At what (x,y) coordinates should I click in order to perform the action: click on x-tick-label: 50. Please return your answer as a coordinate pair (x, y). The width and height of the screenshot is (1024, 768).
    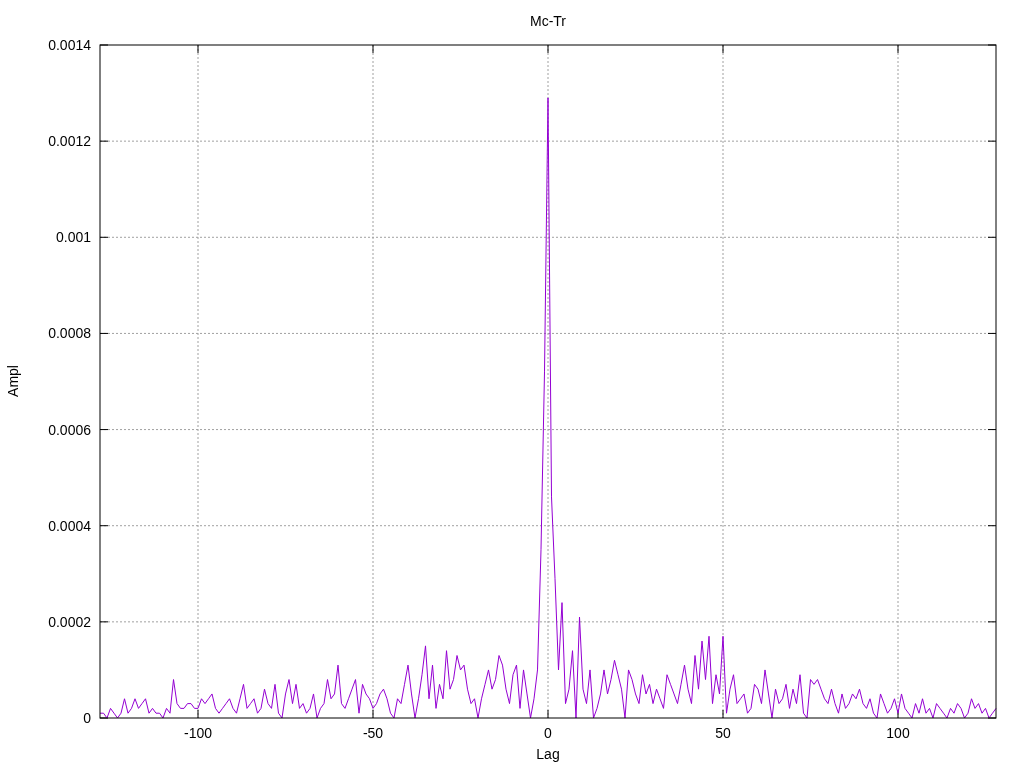
    Looking at the image, I should click on (723, 733).